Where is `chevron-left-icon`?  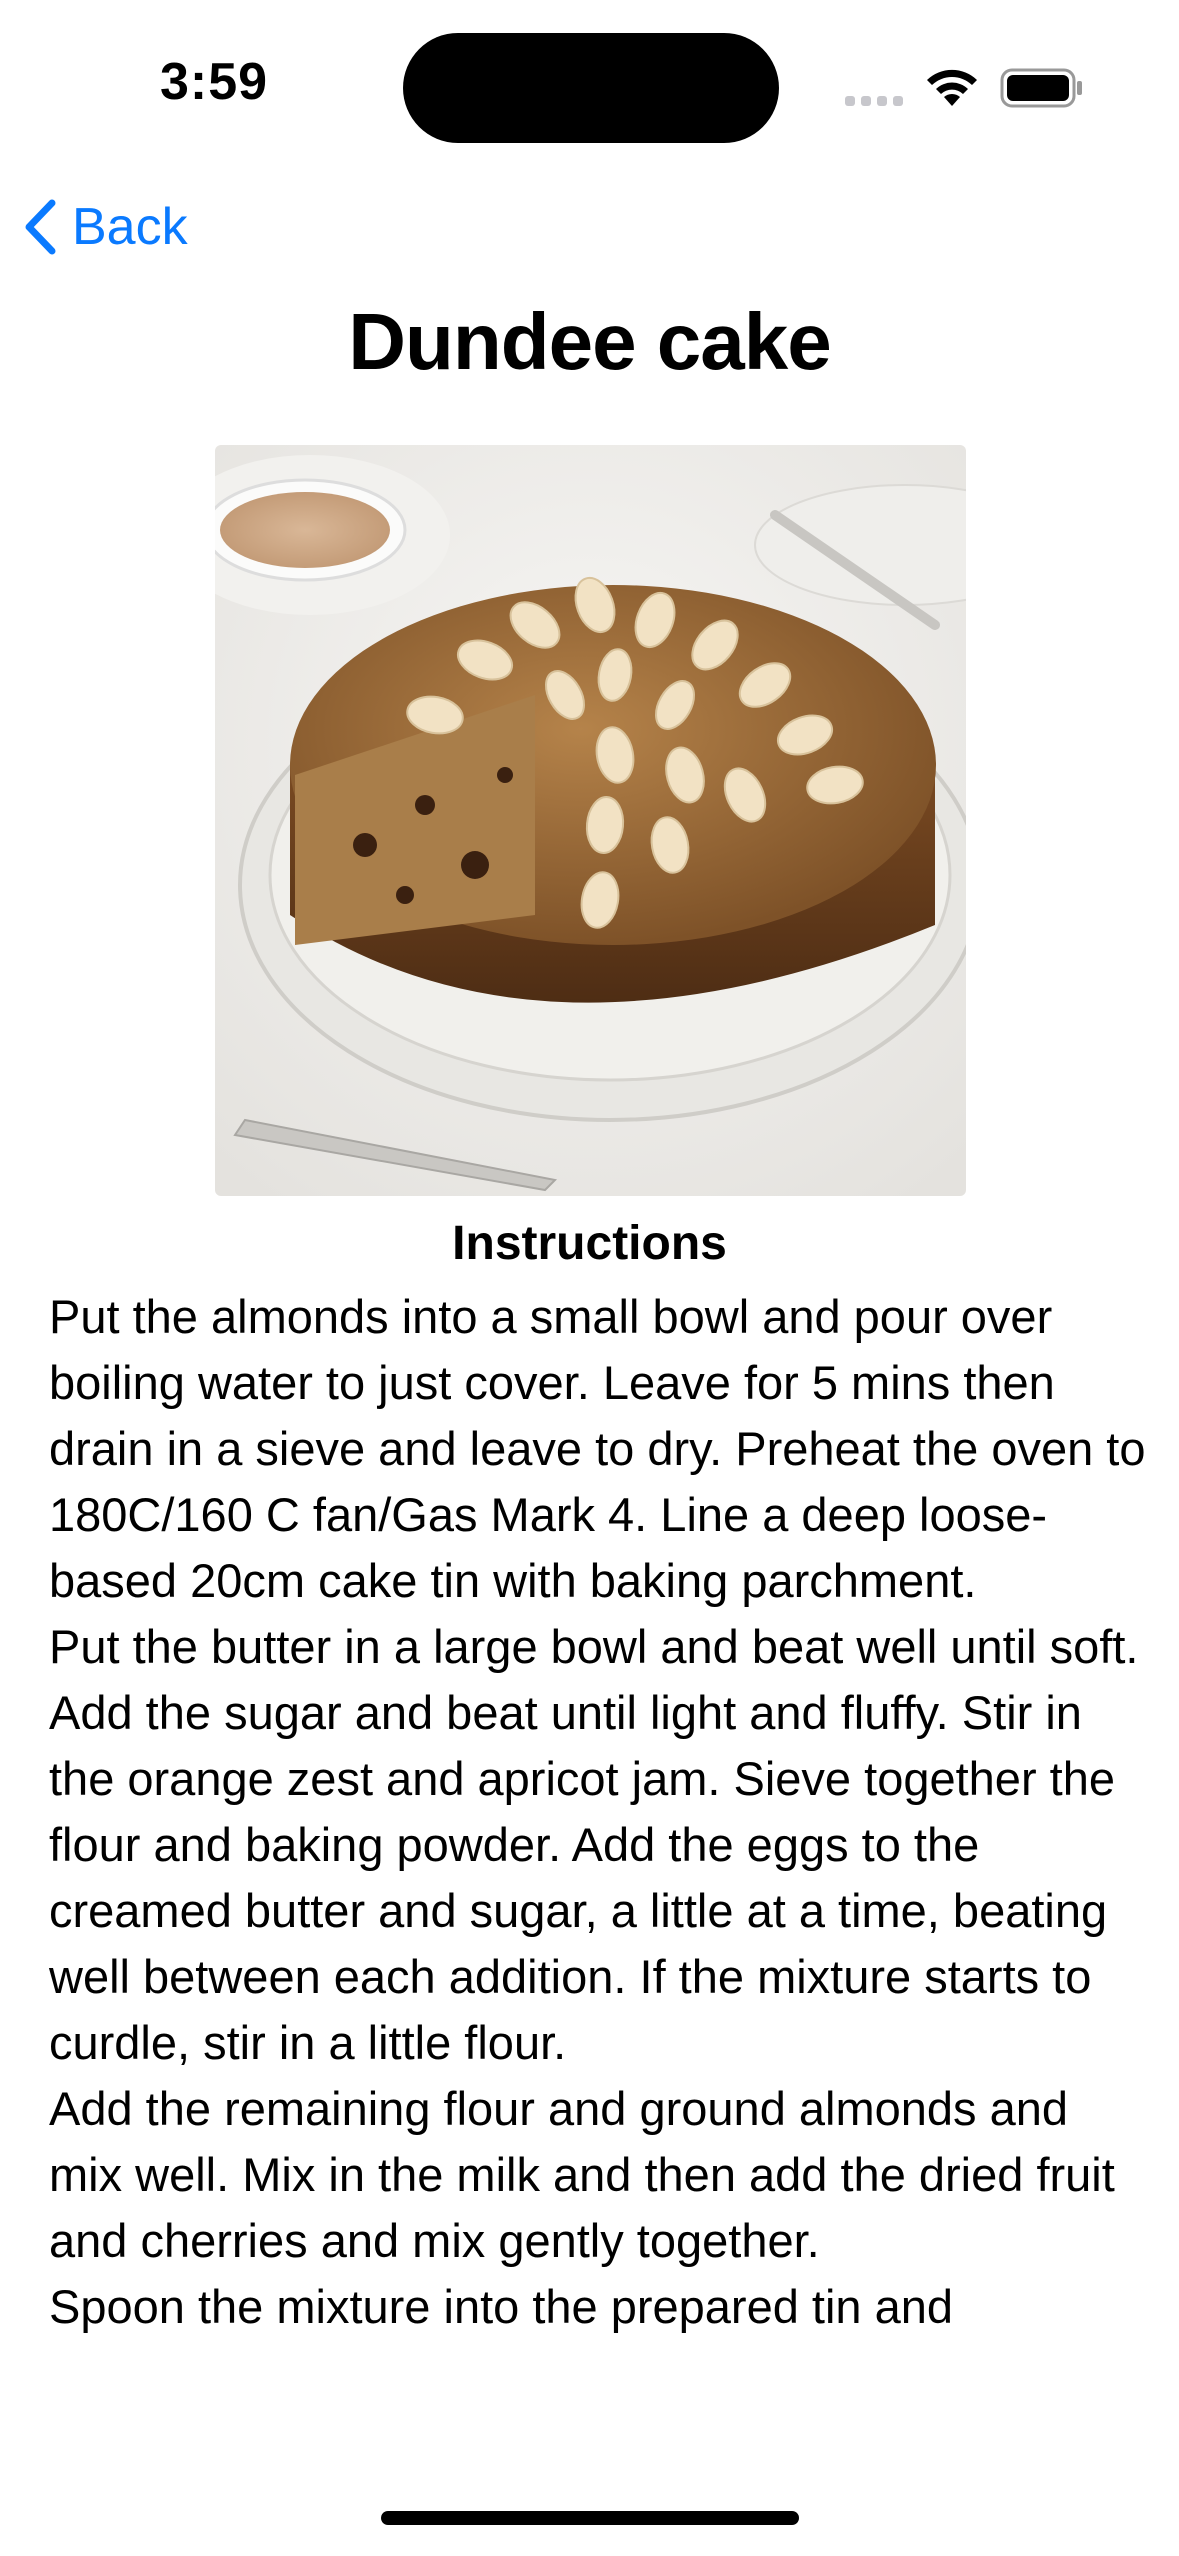
chevron-left-icon is located at coordinates (40, 227).